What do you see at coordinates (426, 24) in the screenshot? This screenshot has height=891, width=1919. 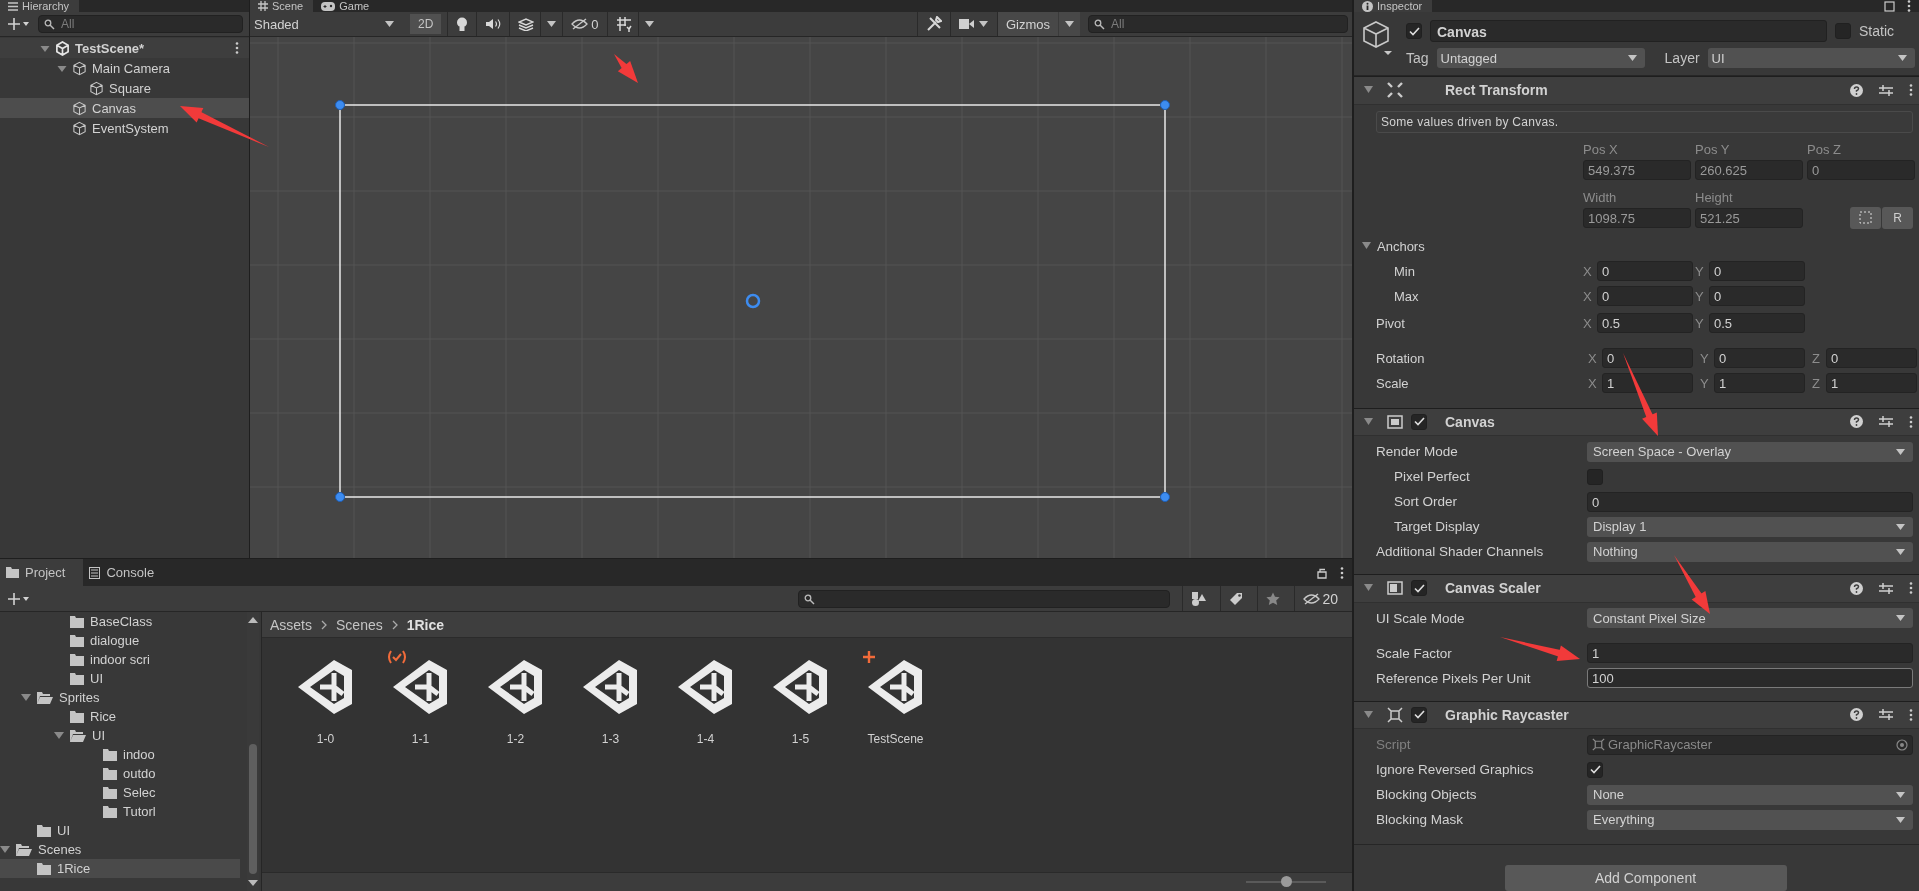 I see `2d-toggle: 2D` at bounding box center [426, 24].